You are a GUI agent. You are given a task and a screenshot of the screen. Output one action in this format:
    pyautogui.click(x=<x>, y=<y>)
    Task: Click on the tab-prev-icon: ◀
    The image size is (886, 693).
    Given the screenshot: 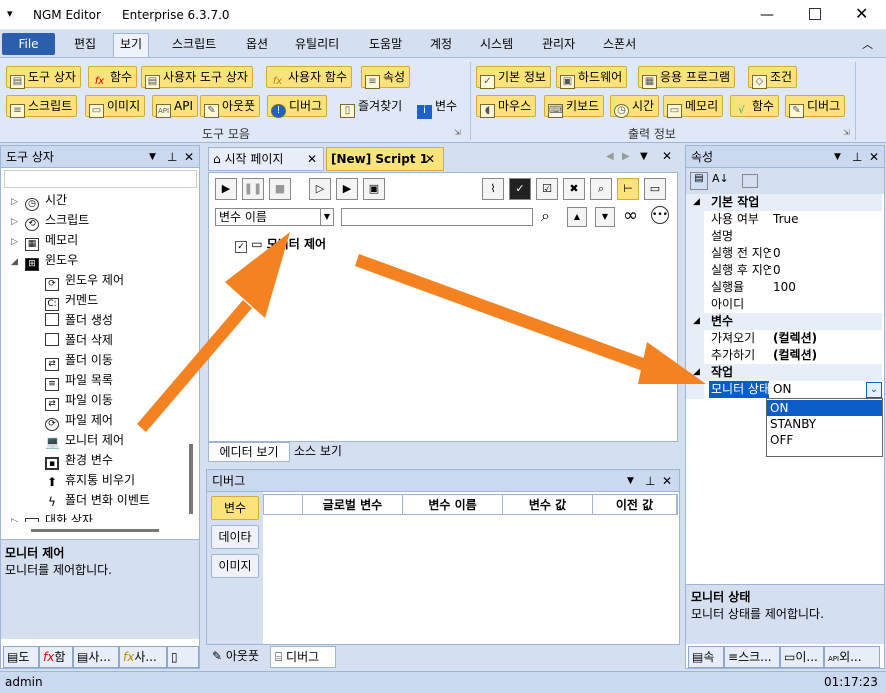 What is the action you would take?
    pyautogui.click(x=610, y=156)
    